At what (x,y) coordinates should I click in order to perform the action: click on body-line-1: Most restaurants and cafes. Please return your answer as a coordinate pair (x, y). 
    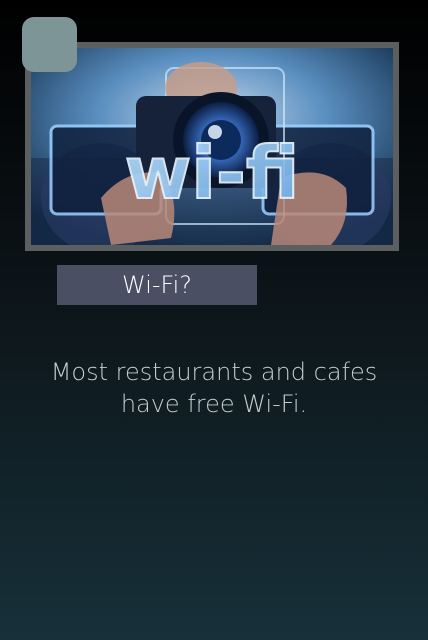
    Looking at the image, I should click on (214, 372).